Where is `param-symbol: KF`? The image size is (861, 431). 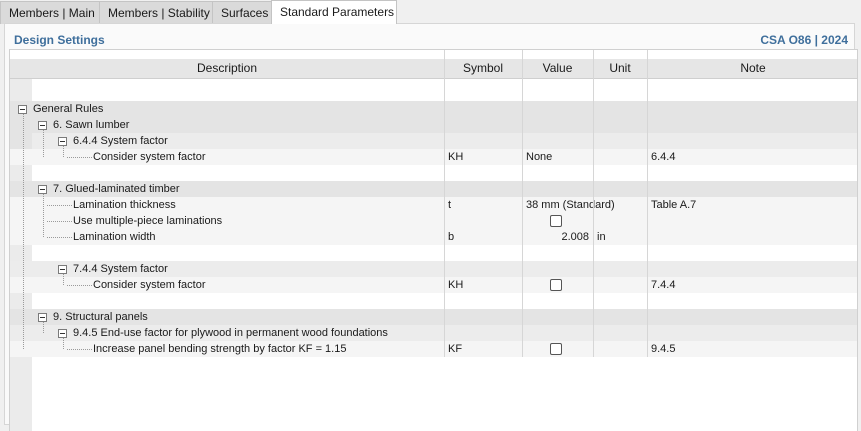
param-symbol: KF is located at coordinates (455, 349).